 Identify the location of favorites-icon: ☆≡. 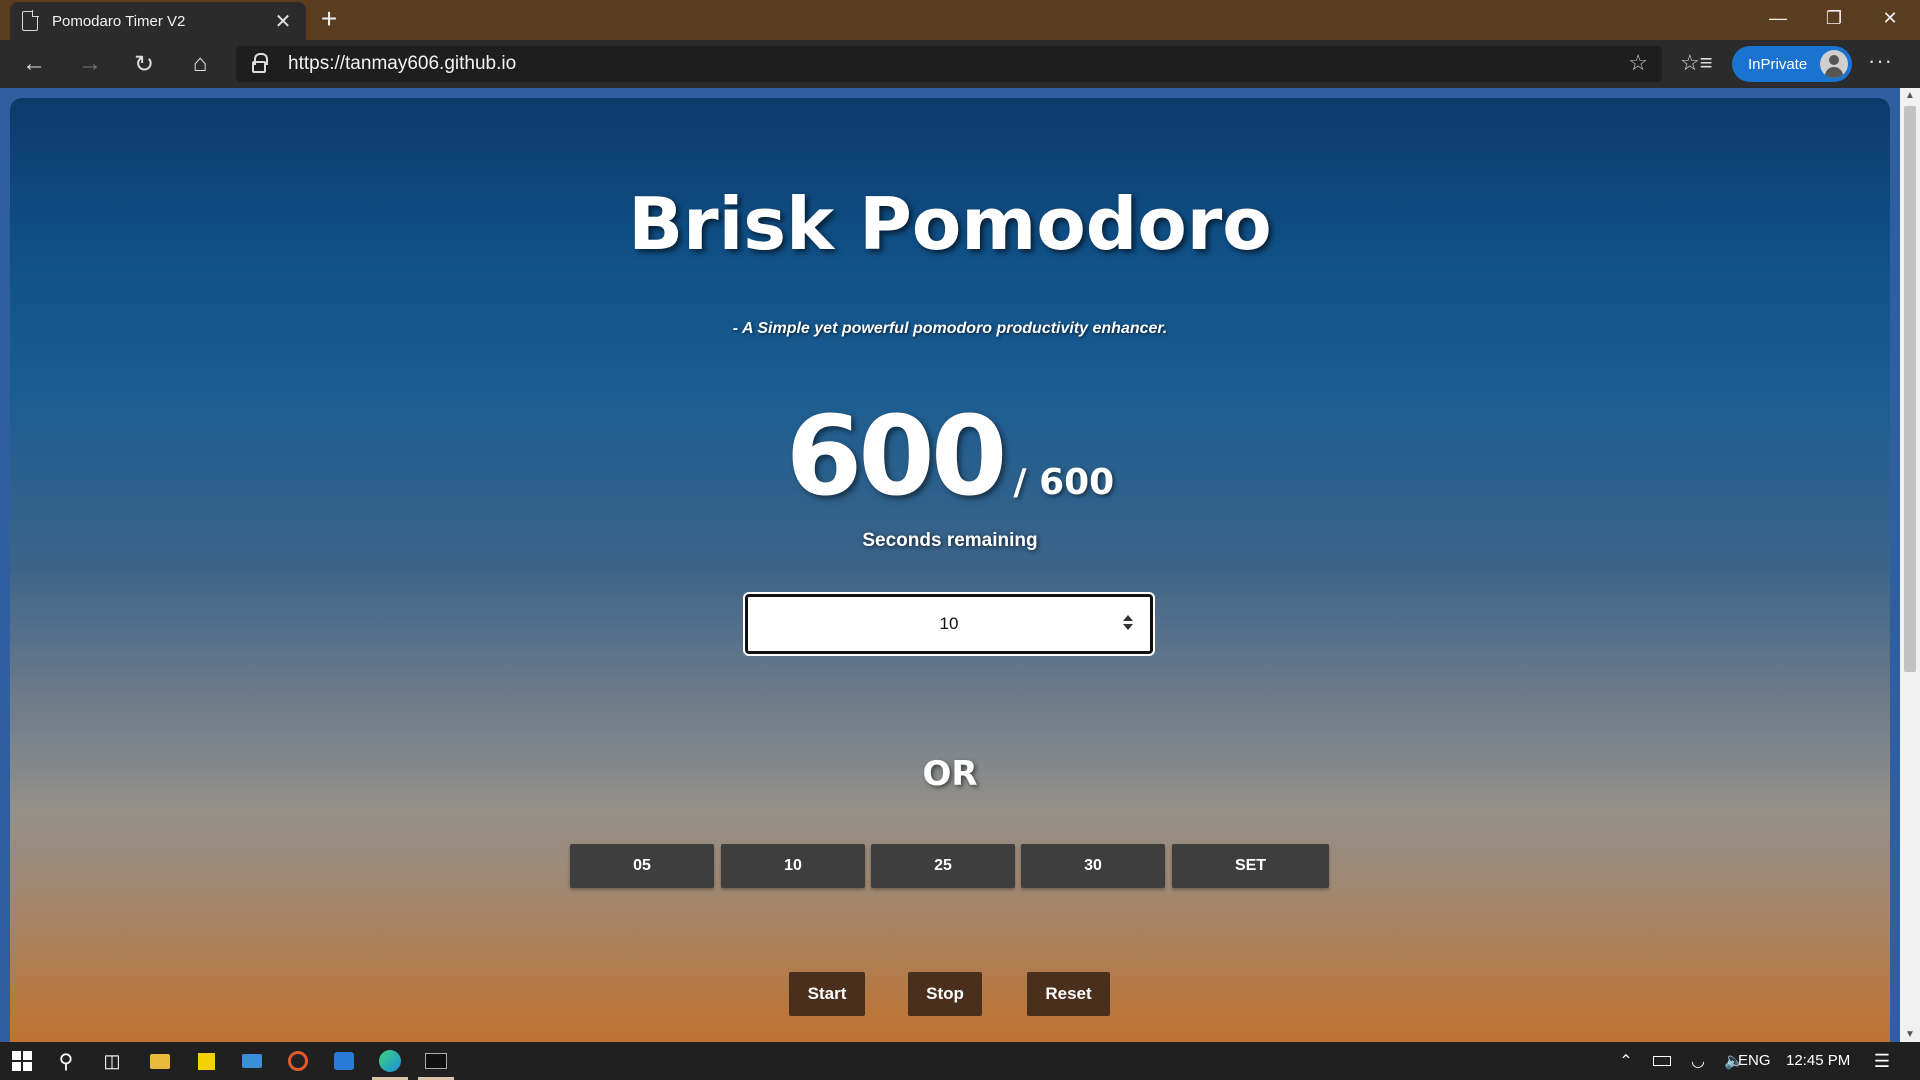
(1696, 63).